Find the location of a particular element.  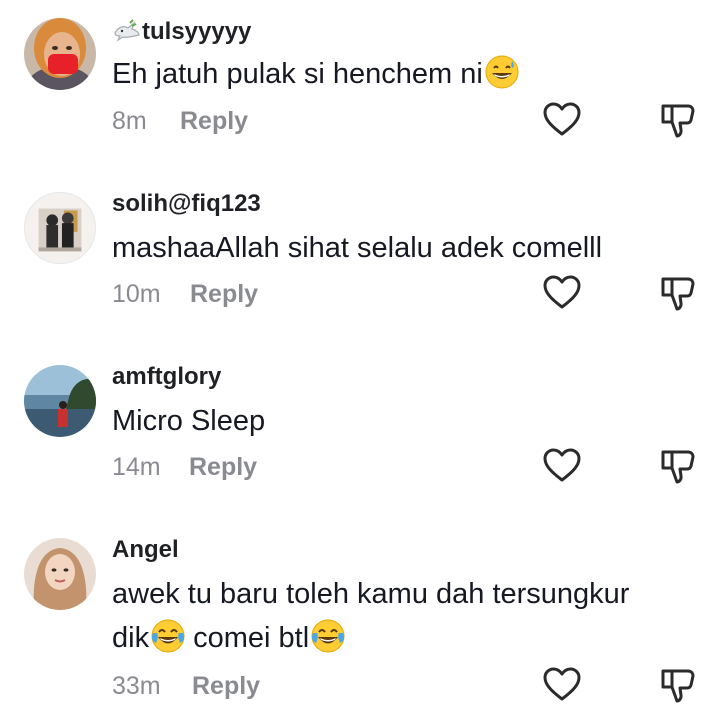

comment-text: Eh jatuh pulak si henchem ni is located at coordinates (402, 74).